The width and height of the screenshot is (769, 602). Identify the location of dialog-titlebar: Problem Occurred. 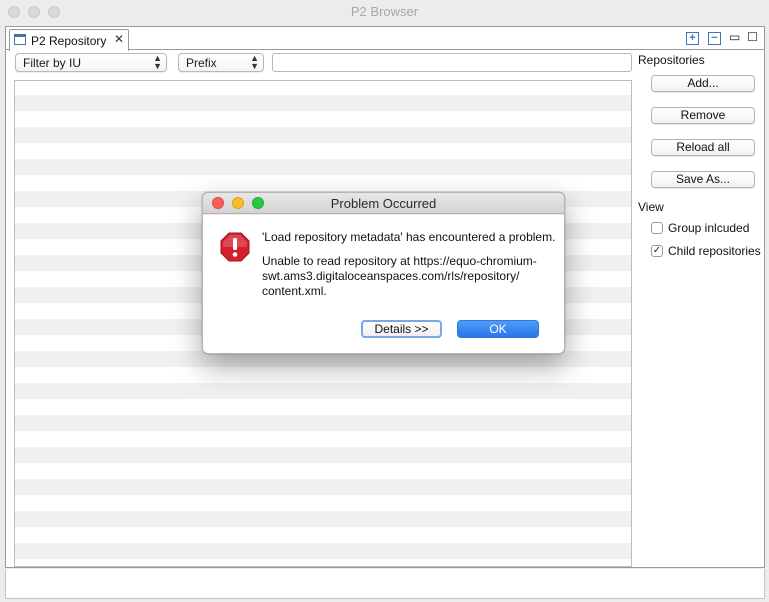
(383, 203).